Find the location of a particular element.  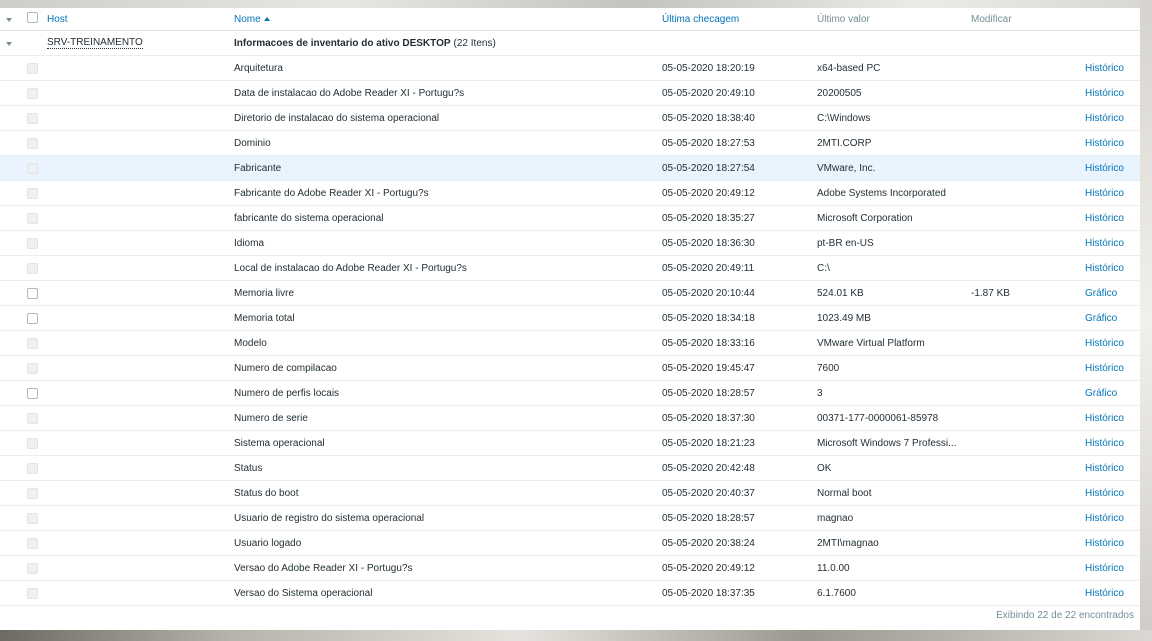

item-last-check: 05-05-2020 20:40:37 is located at coordinates (708, 493).